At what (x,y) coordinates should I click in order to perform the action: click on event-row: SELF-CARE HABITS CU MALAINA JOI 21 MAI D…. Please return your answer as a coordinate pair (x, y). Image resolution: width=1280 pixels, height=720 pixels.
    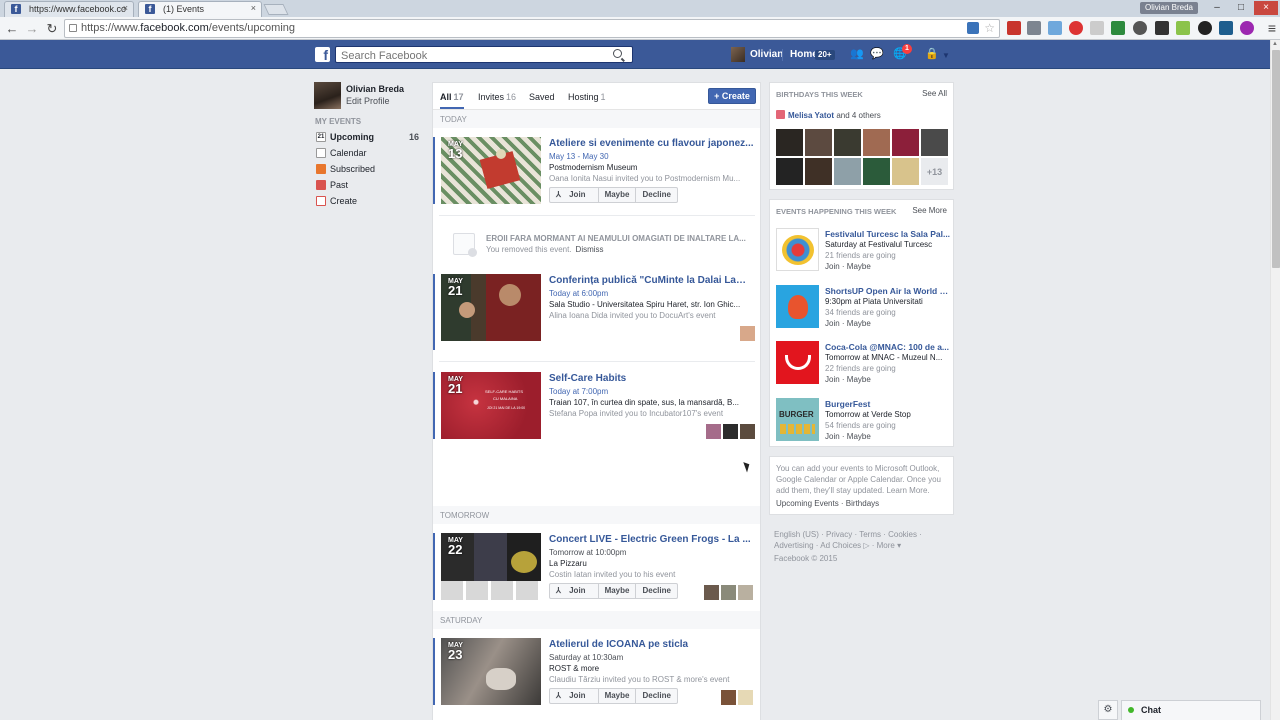
    Looking at the image, I should click on (596, 405).